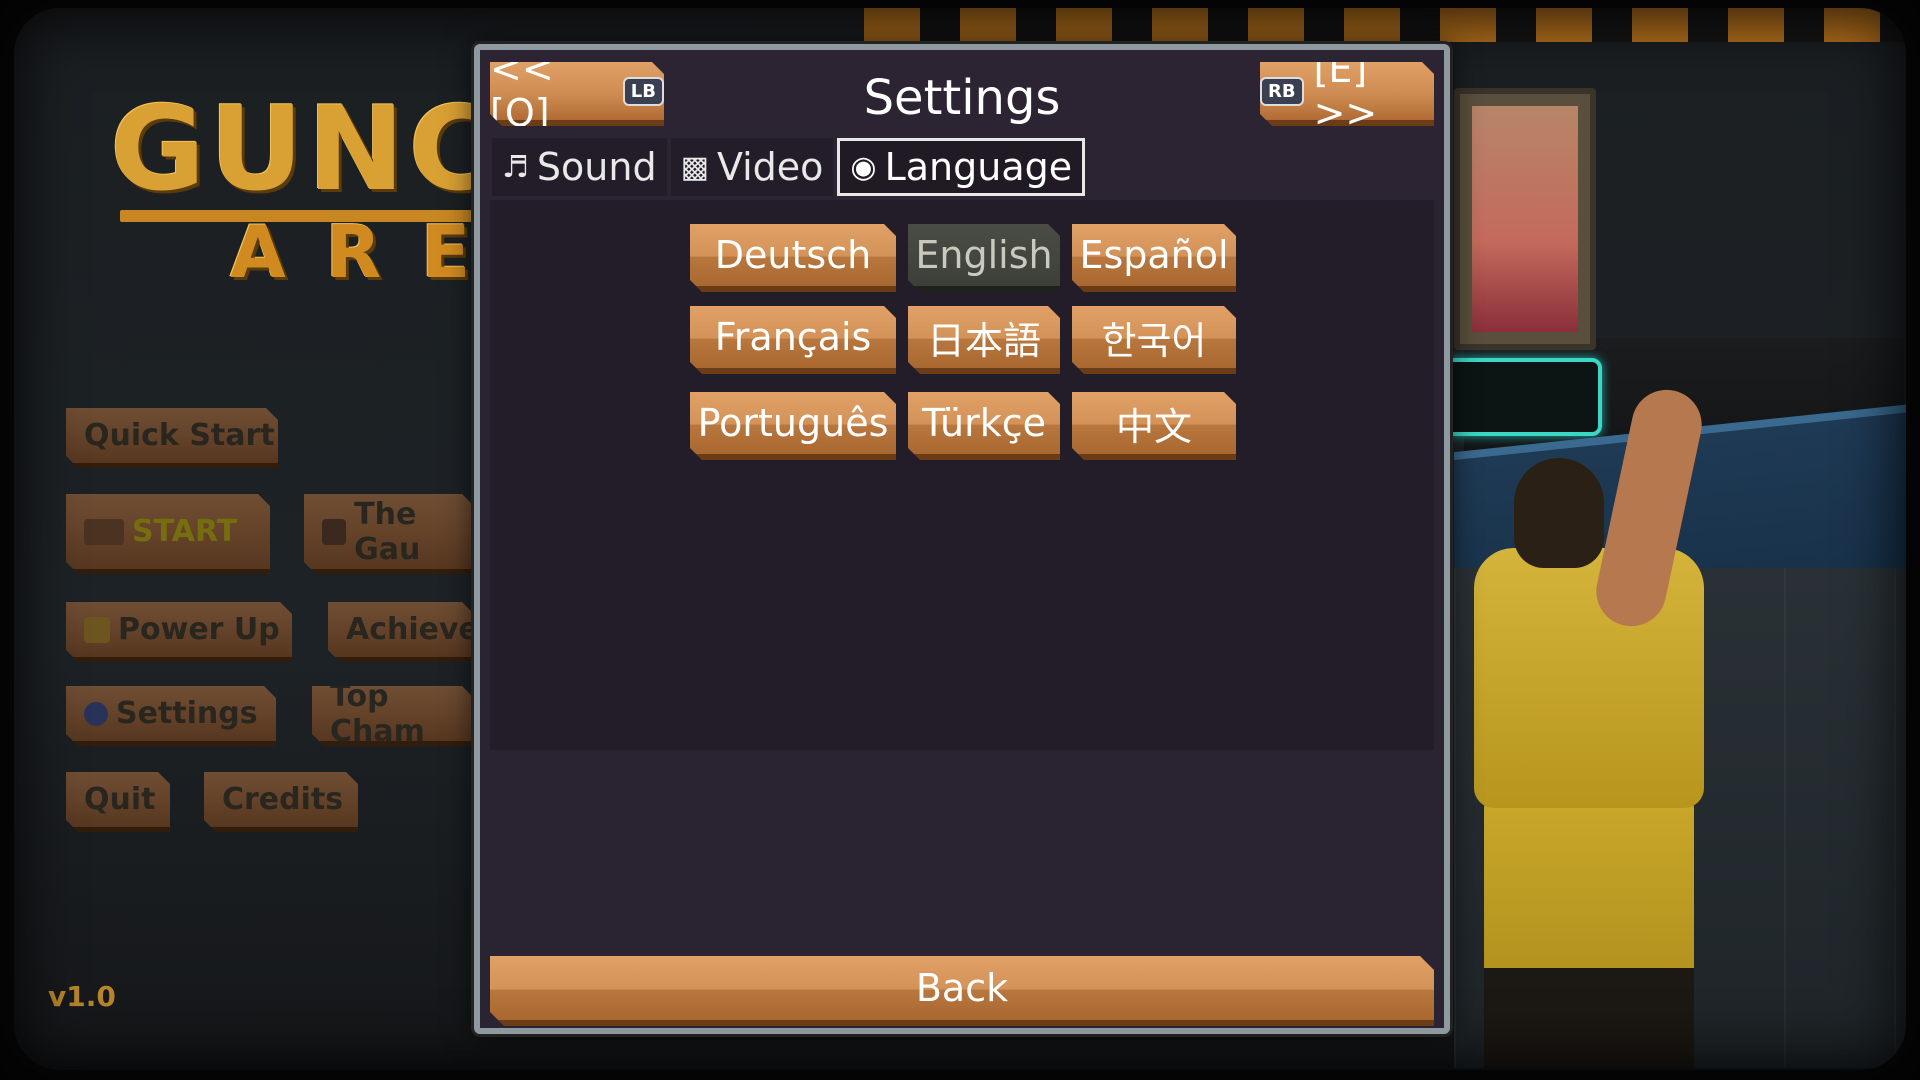 The height and width of the screenshot is (1080, 1920). I want to click on tab-video-label: Video, so click(770, 167).